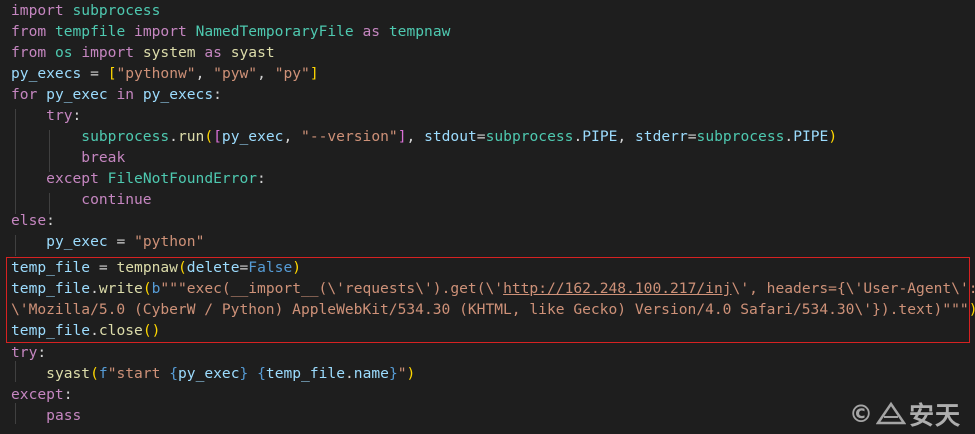 This screenshot has width=975, height=434. I want to click on code-line-4: py_execs = ["pythonw", "pyw", "py"], so click(165, 73).